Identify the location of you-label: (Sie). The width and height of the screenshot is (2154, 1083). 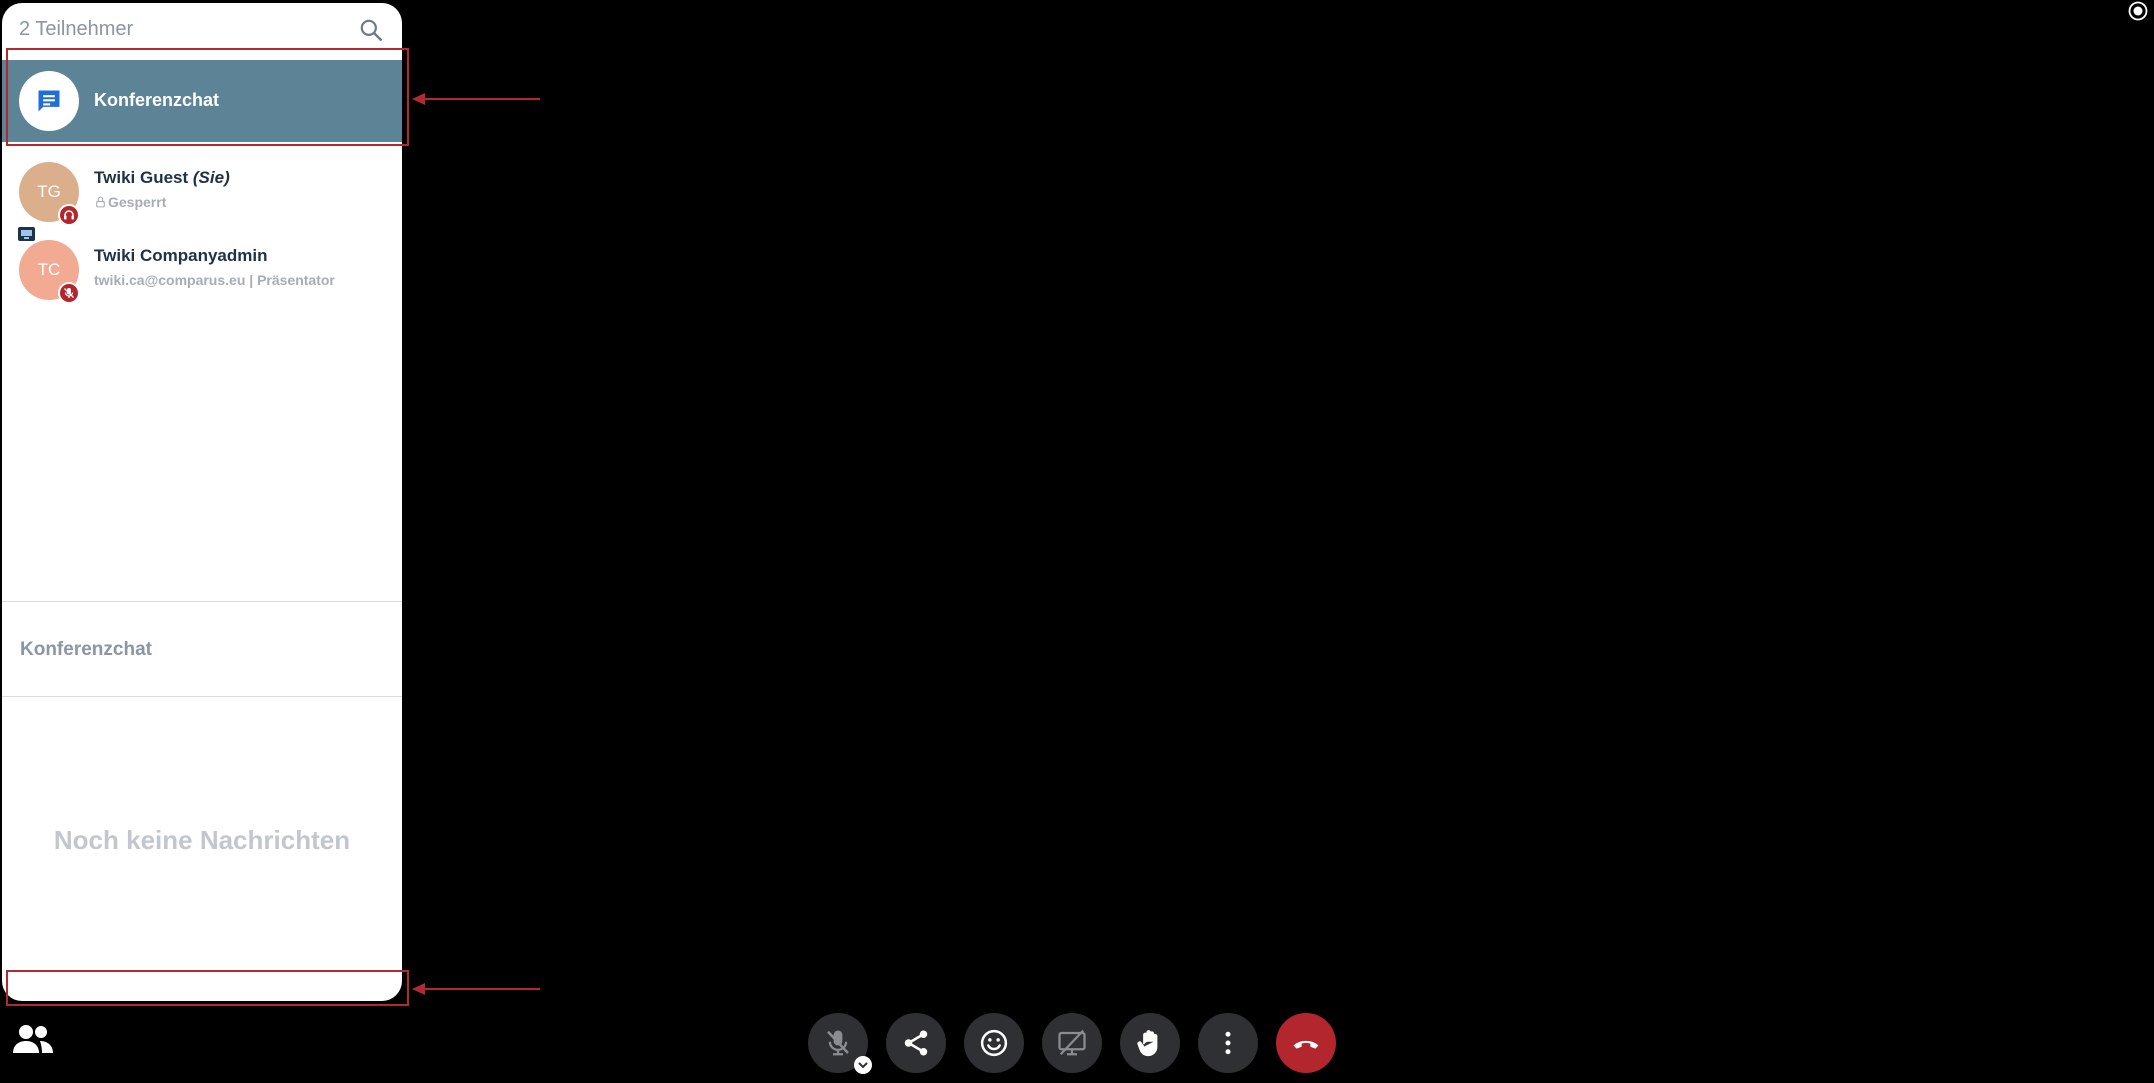
(211, 177).